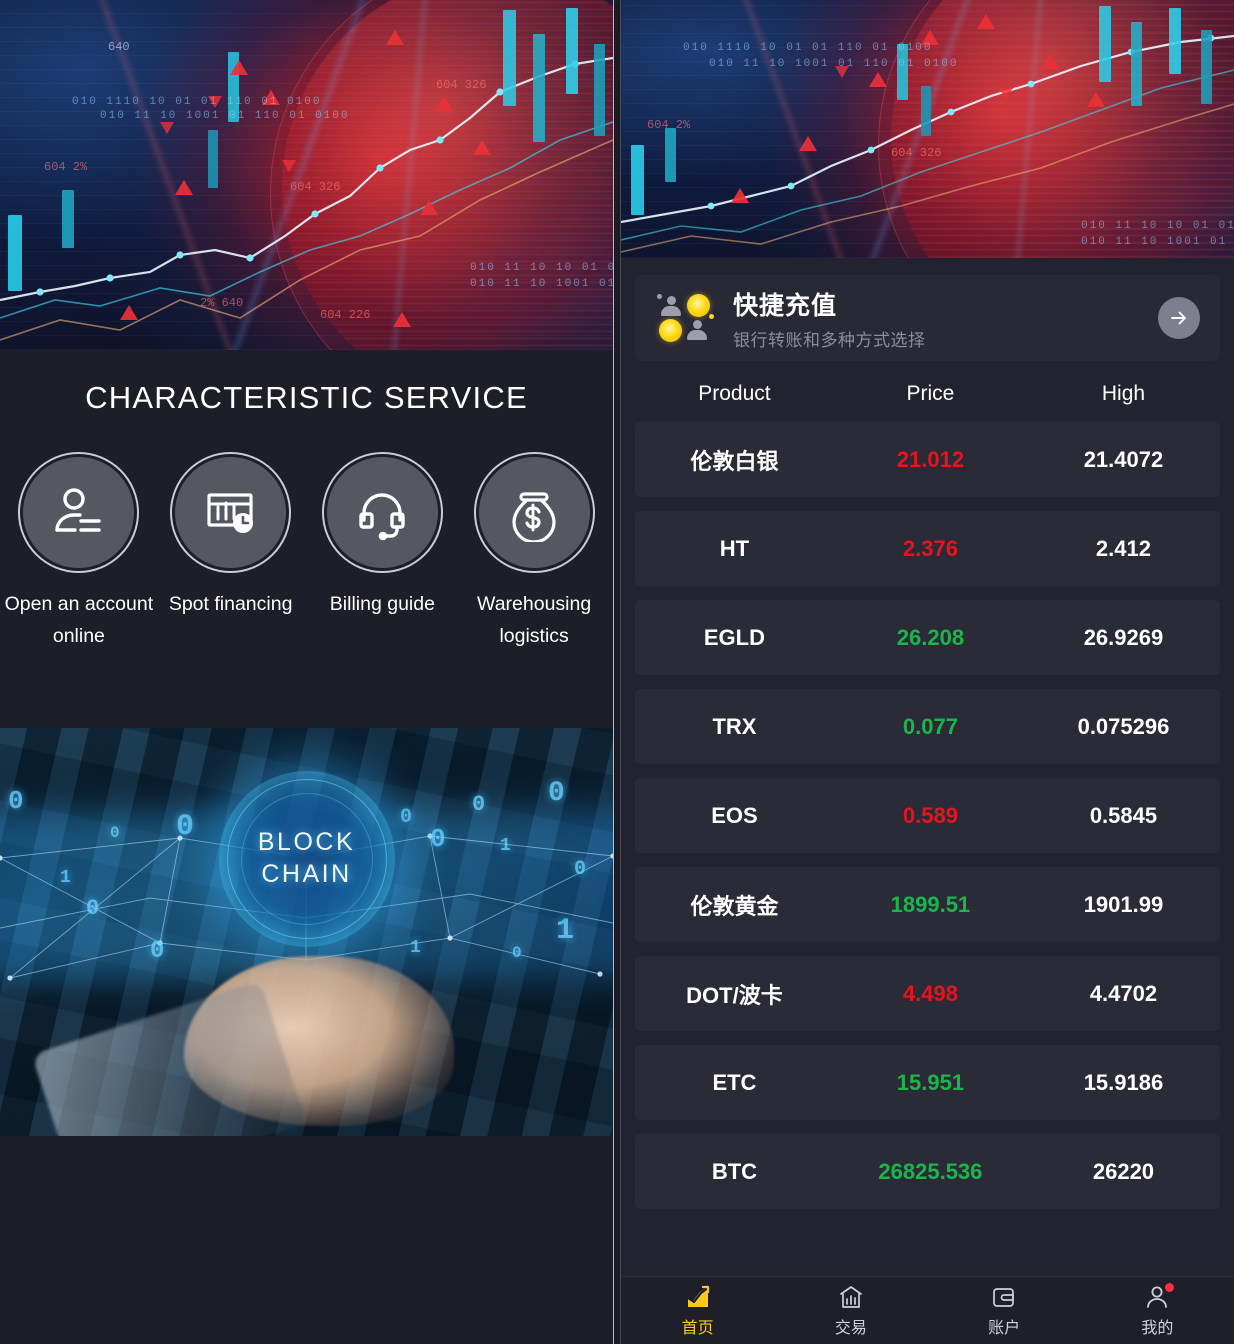 The width and height of the screenshot is (1234, 1344). I want to click on nav-item-trade: 交易, so click(850, 1310).